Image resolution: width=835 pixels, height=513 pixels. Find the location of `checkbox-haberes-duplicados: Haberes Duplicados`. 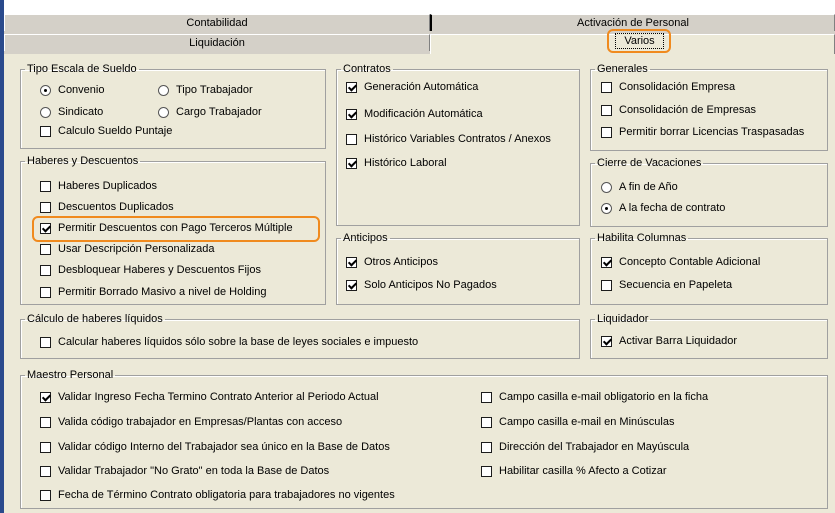

checkbox-haberes-duplicados: Haberes Duplicados is located at coordinates (98, 186).